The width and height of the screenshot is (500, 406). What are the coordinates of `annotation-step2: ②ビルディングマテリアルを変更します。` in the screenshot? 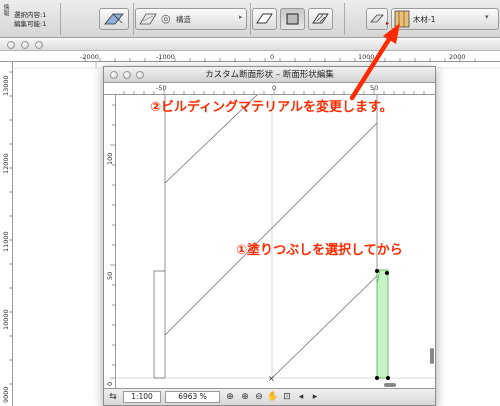 It's located at (271, 107).